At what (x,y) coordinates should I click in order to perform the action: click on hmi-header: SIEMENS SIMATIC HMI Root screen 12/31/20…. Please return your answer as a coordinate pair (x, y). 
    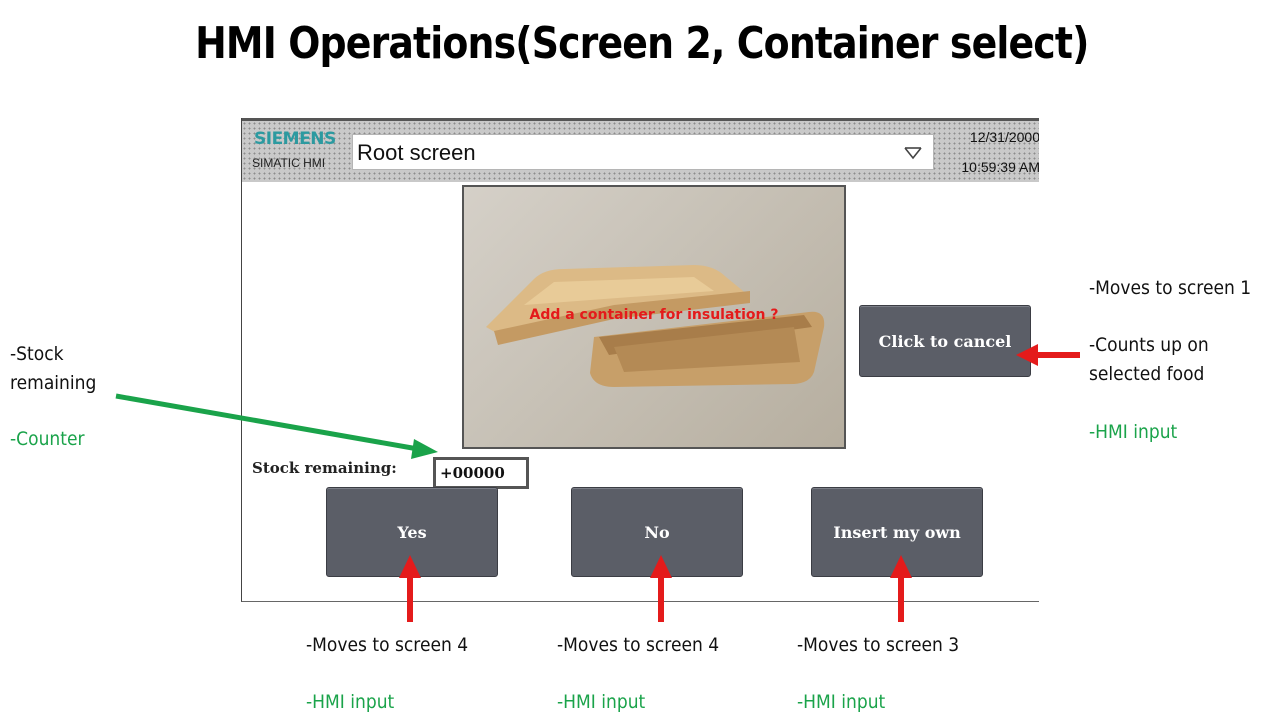
    Looking at the image, I should click on (640, 150).